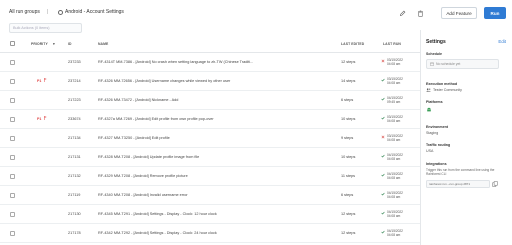 The width and height of the screenshot is (512, 245). I want to click on schedule-field: No schedule yet, so click(462, 64).